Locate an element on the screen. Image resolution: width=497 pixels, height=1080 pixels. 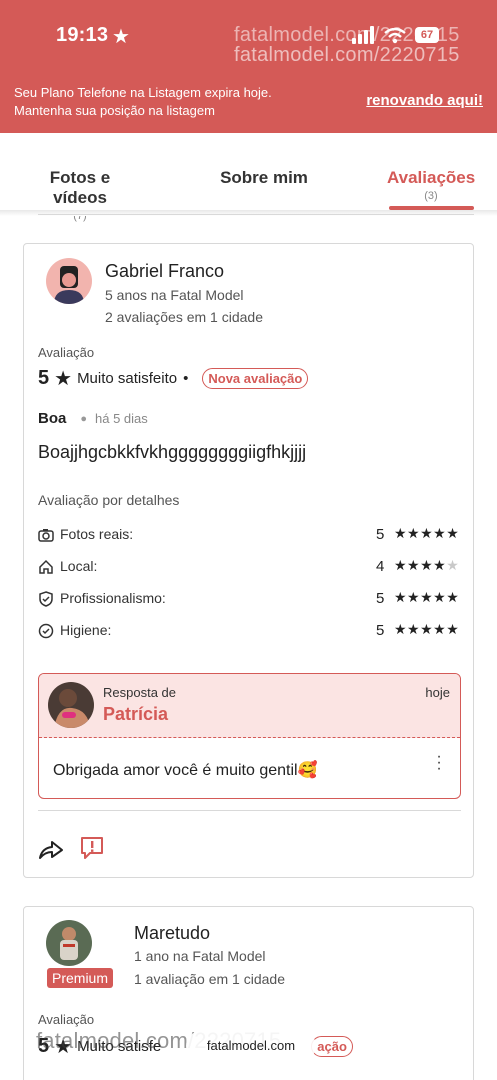
reviewer-name: Gabriel Franco is located at coordinates (164, 271).